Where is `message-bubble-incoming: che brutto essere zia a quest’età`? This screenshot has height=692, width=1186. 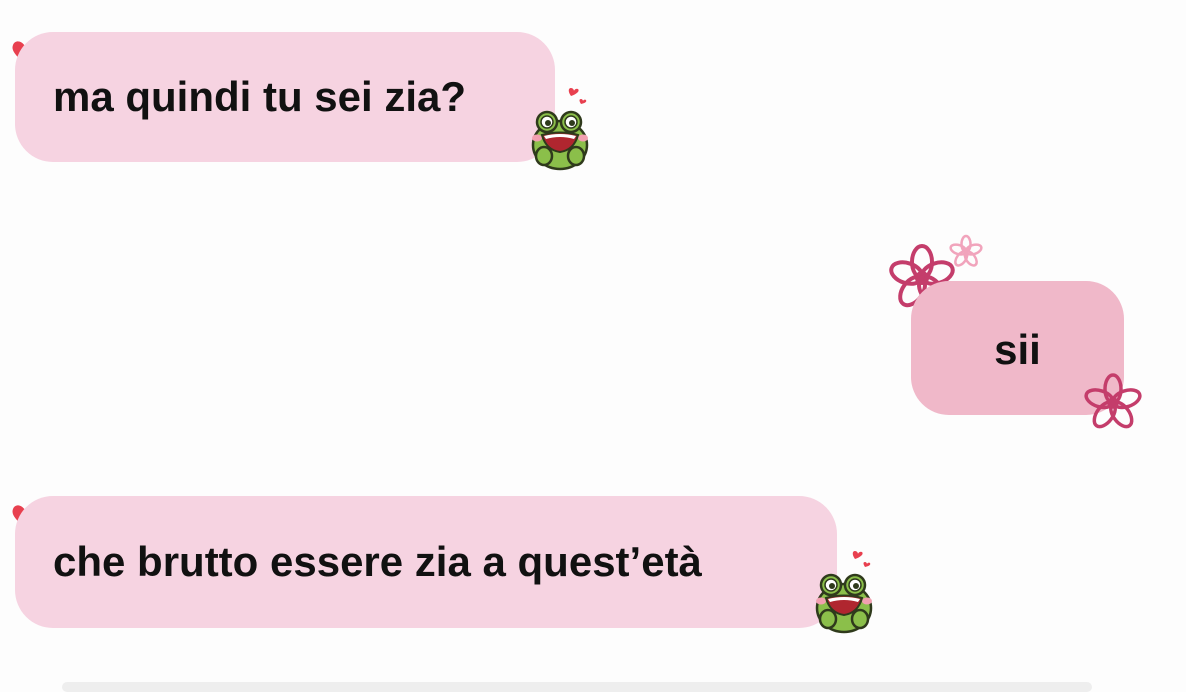
message-bubble-incoming: che brutto essere zia a quest’età is located at coordinates (426, 562).